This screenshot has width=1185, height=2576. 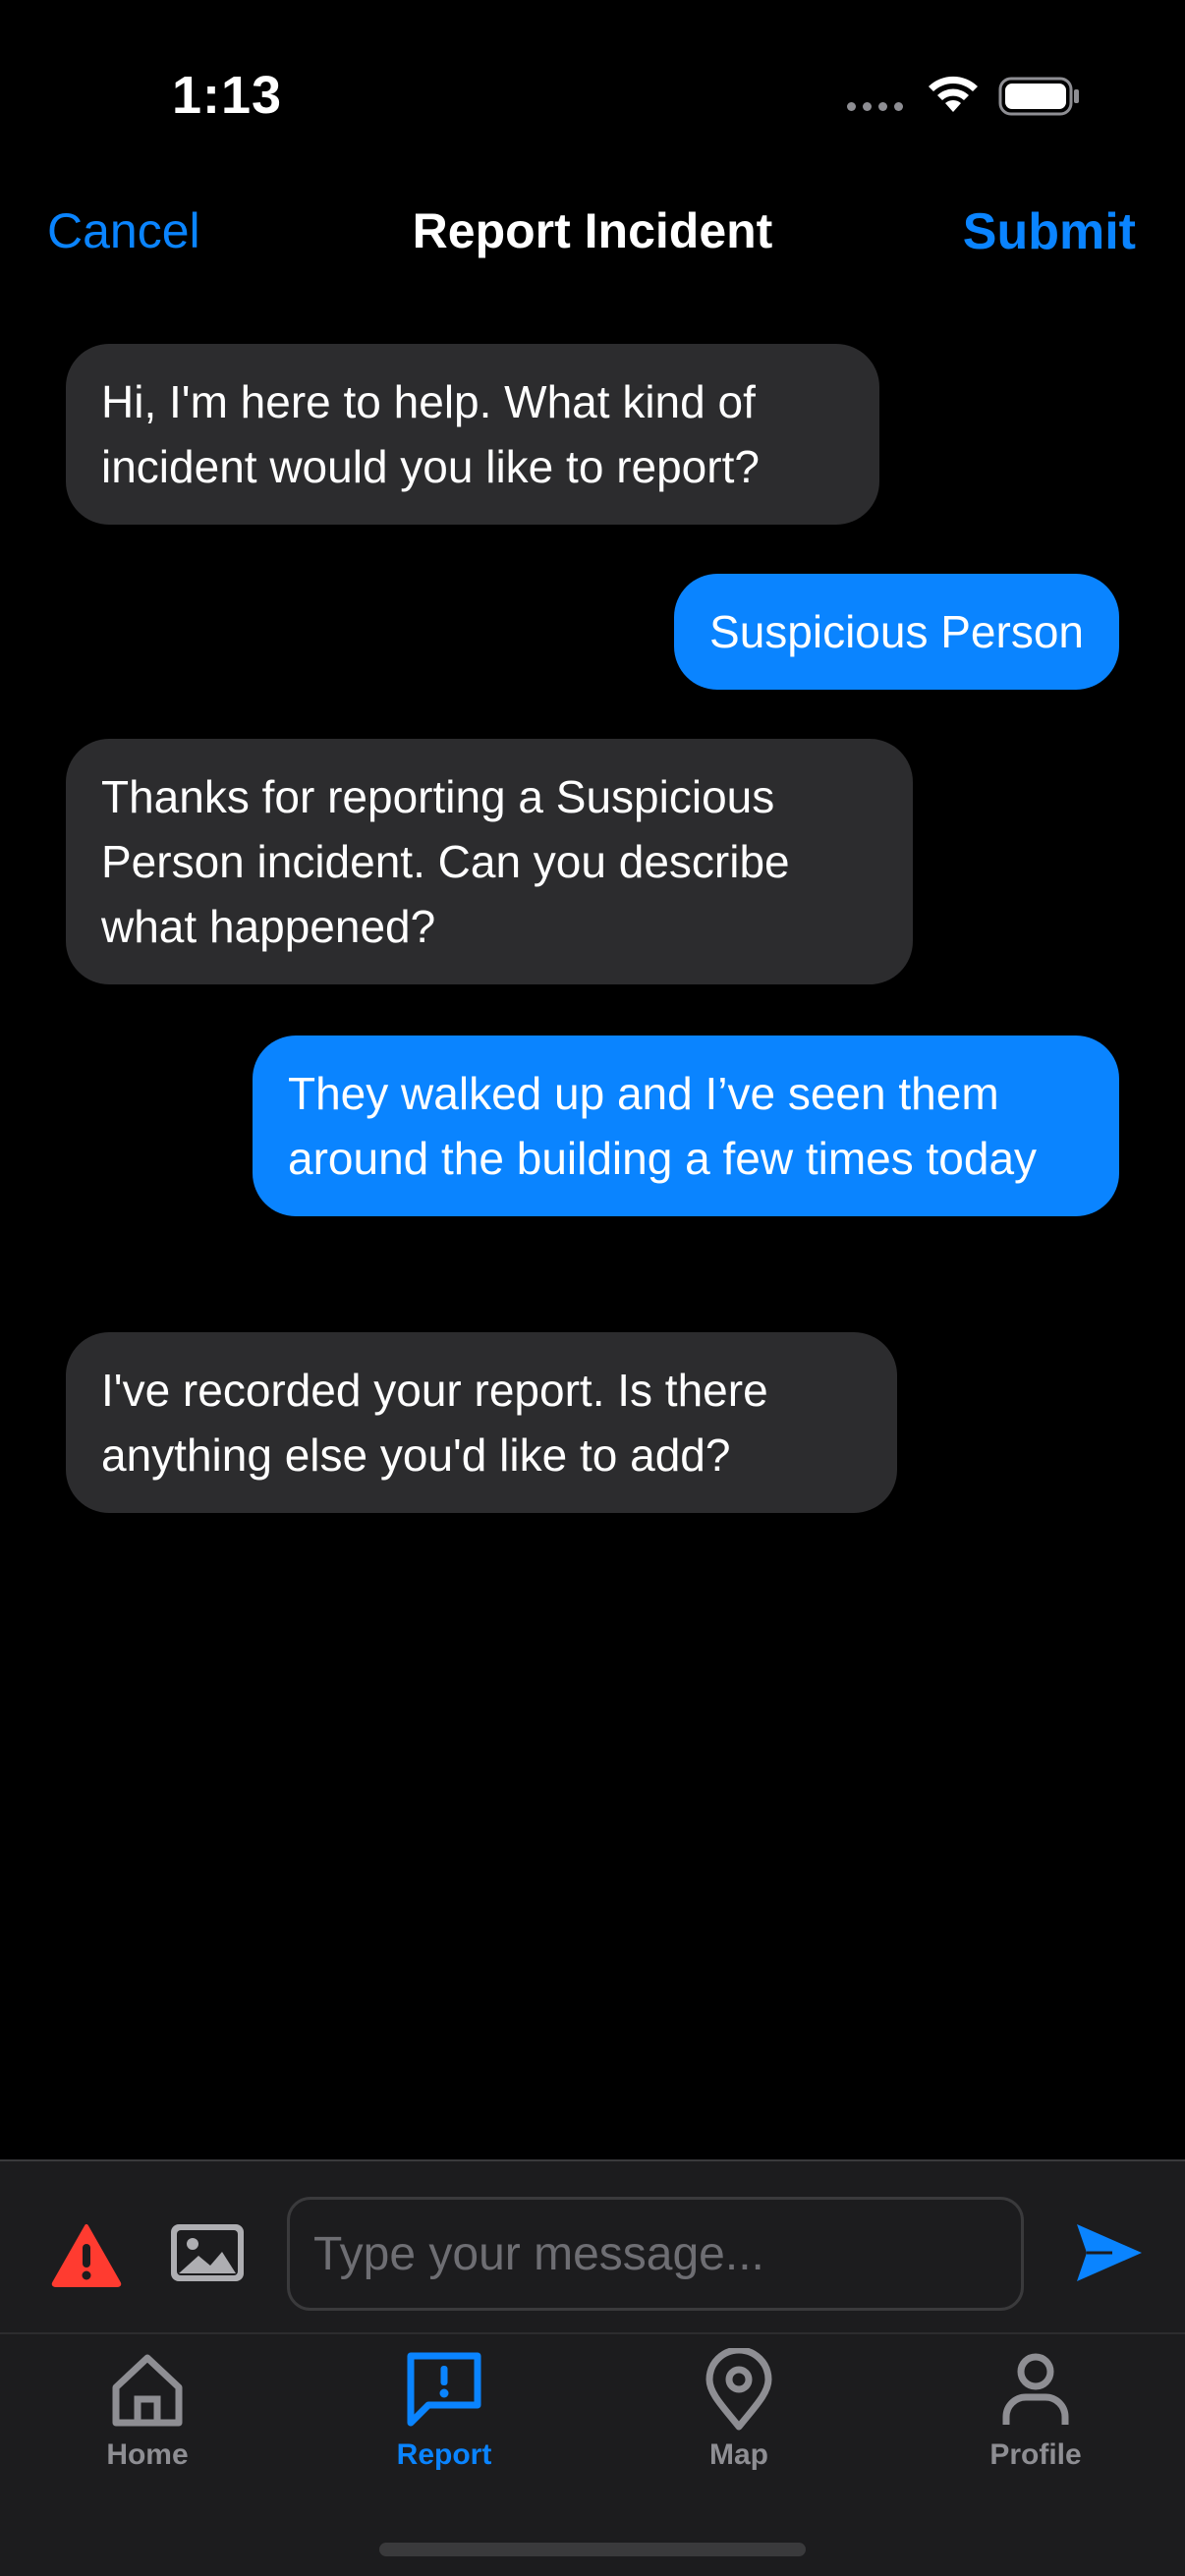 What do you see at coordinates (875, 106) in the screenshot?
I see `cellular-signal-icon` at bounding box center [875, 106].